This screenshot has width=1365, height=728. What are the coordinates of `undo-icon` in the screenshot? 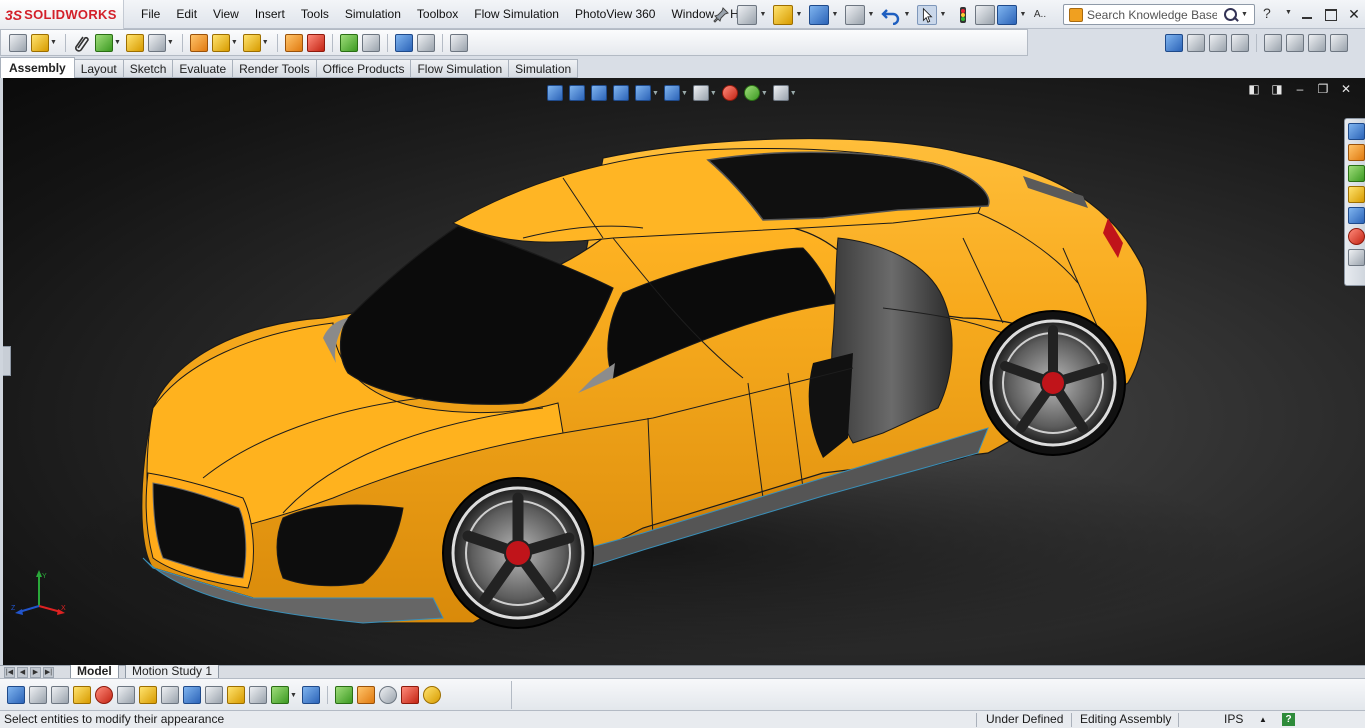 It's located at (891, 15).